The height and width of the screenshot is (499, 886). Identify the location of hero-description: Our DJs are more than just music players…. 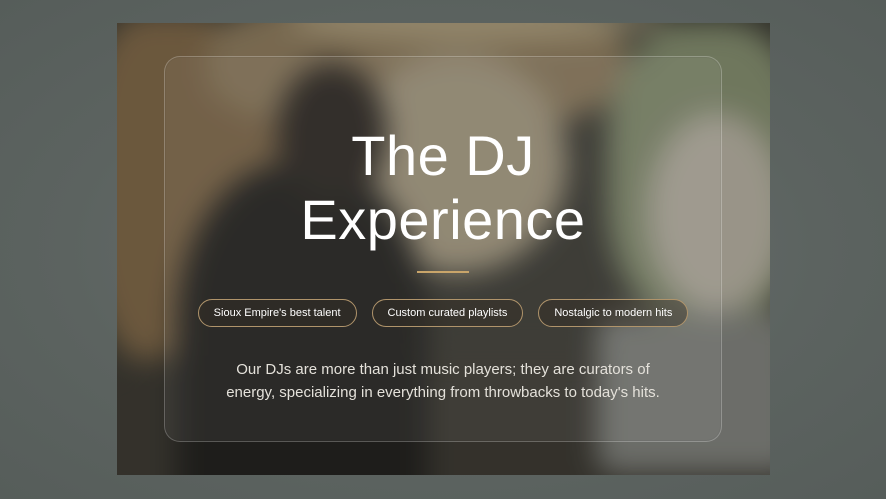
(443, 381).